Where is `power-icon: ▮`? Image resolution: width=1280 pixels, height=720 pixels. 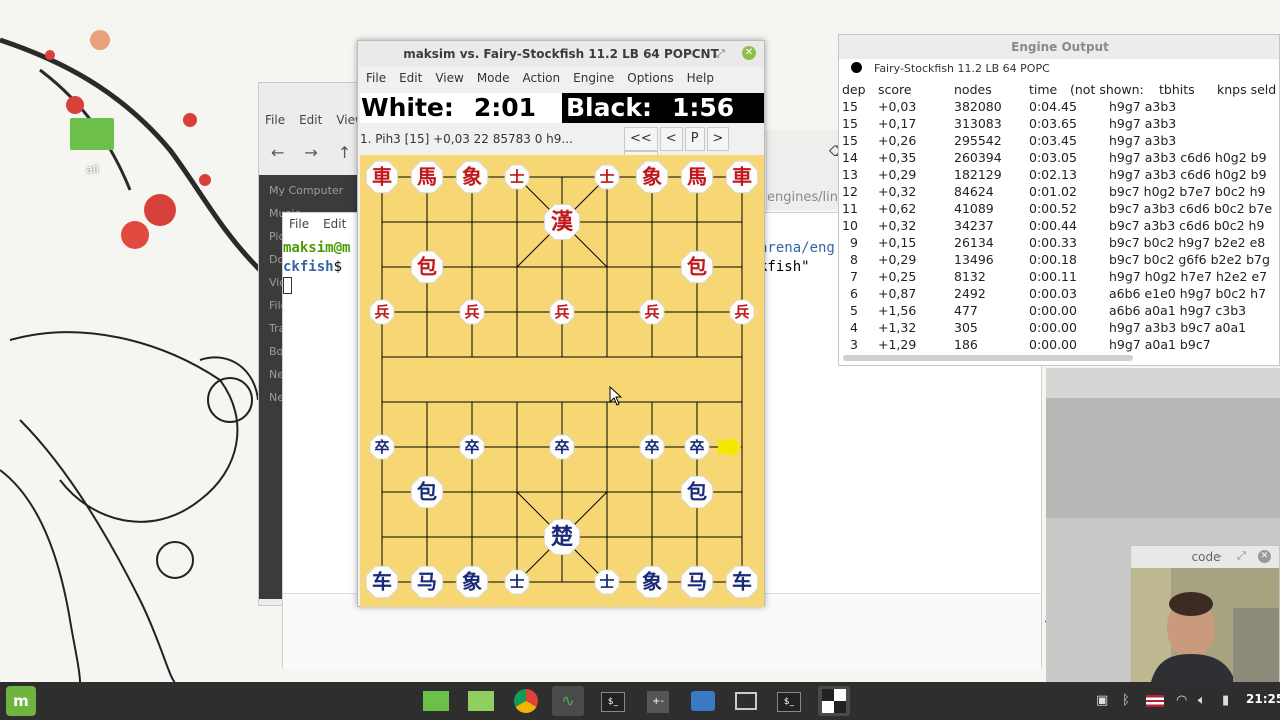 power-icon: ▮ is located at coordinates (1225, 700).